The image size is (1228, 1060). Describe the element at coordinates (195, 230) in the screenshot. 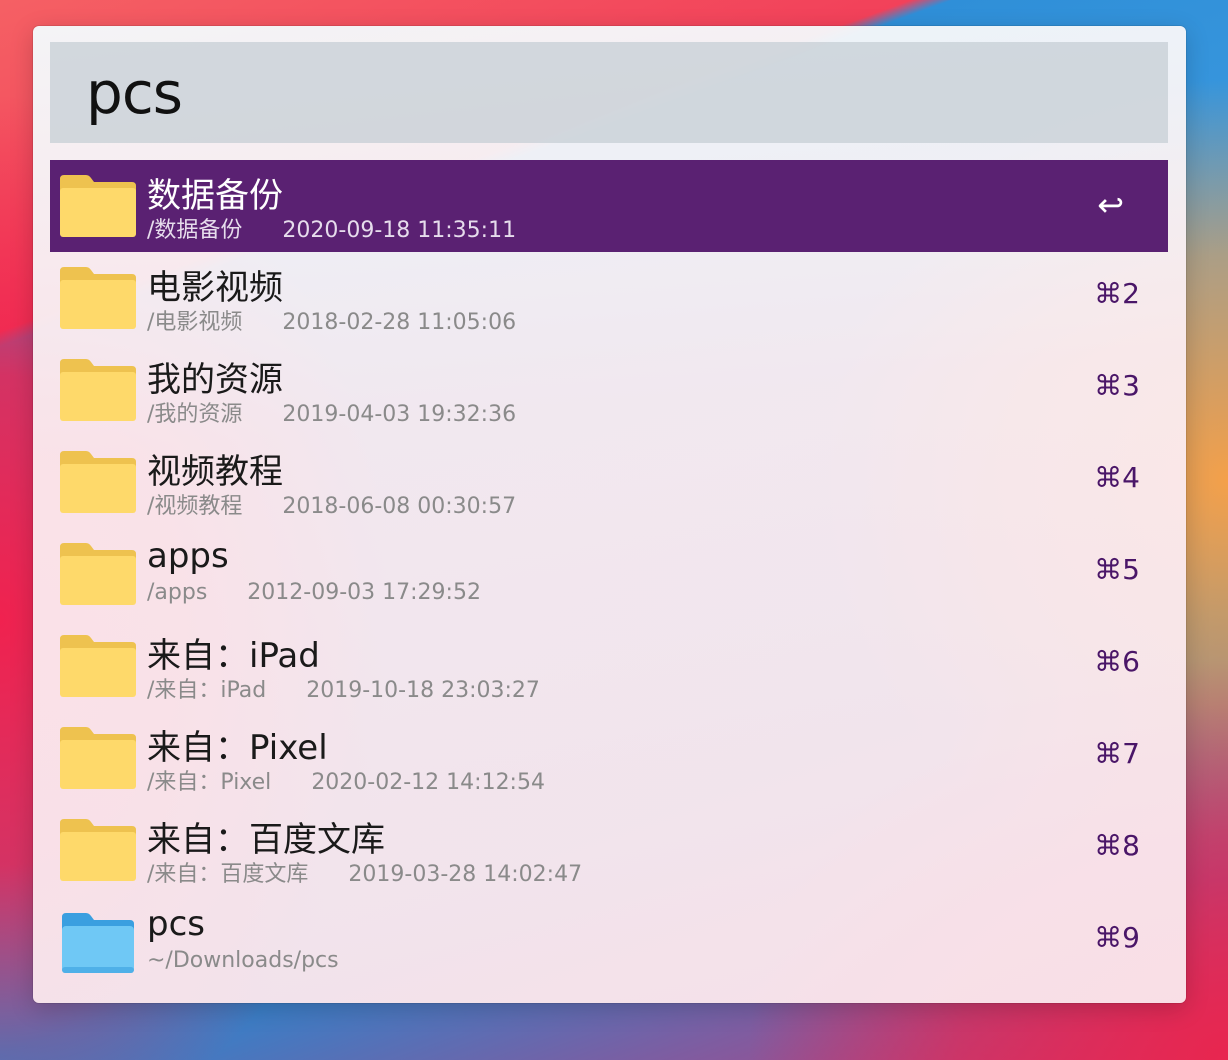

I see `result-path: /数据备份` at that location.